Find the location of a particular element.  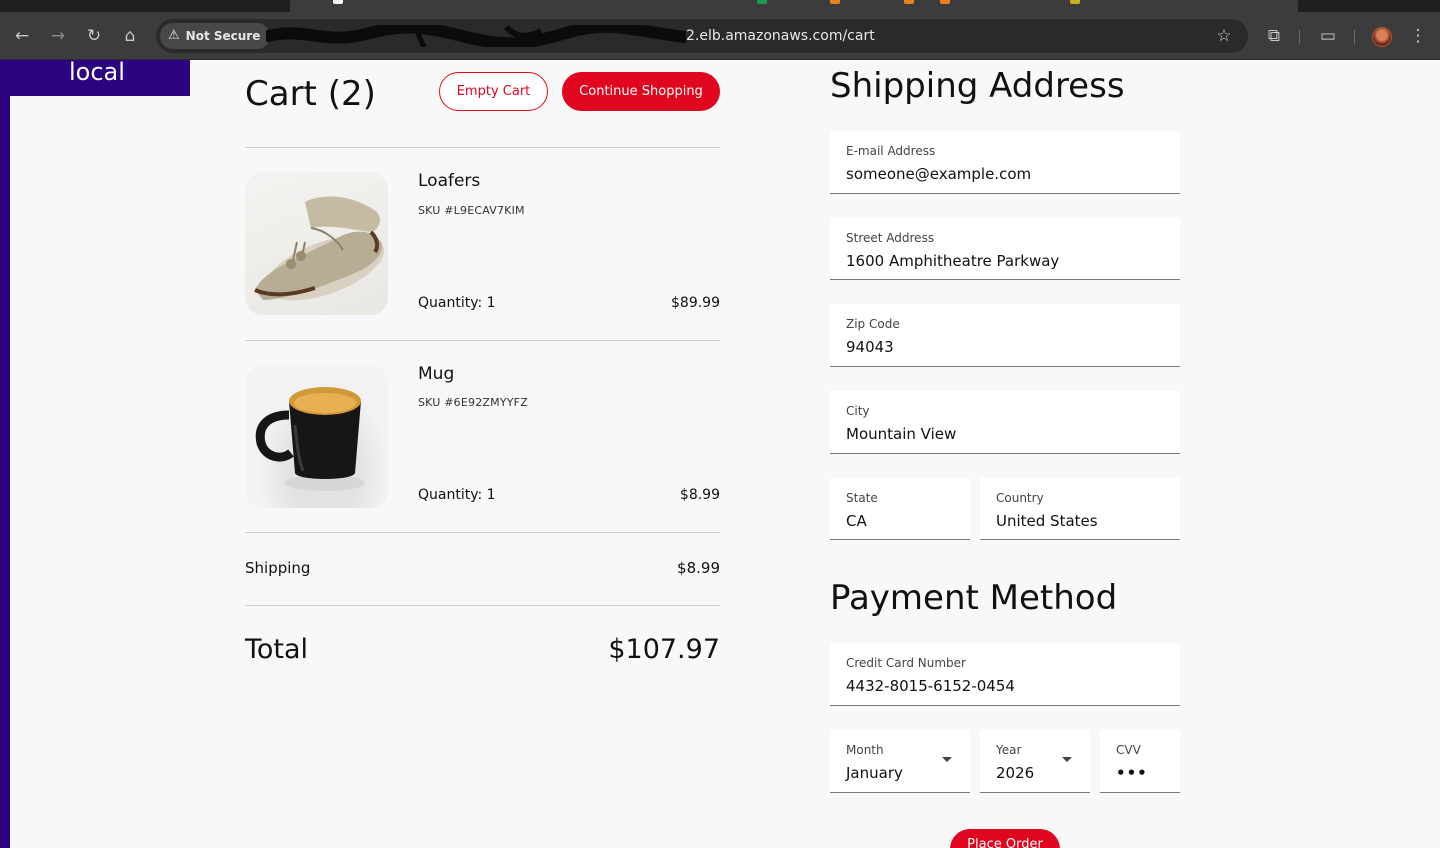

month-label: Month is located at coordinates (865, 750).